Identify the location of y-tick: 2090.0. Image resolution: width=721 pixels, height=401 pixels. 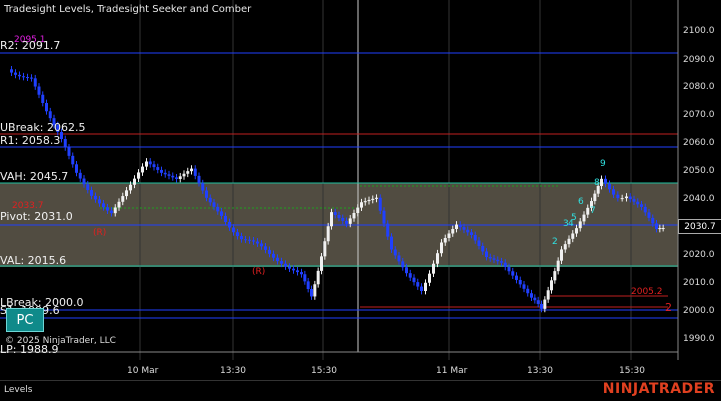
(699, 60).